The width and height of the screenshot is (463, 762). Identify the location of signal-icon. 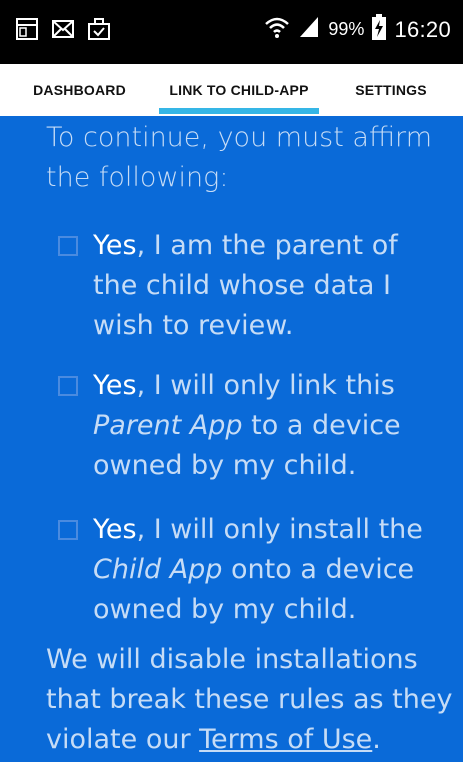
(309, 29).